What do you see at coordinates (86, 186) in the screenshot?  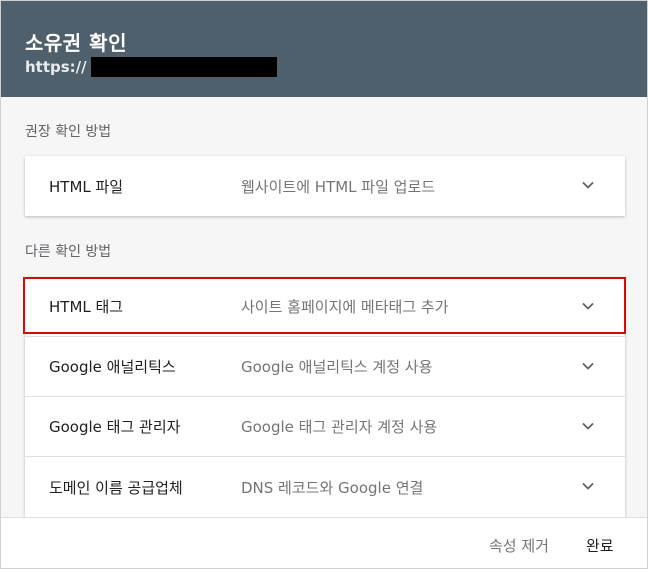 I see `method-name: HTML 파일` at bounding box center [86, 186].